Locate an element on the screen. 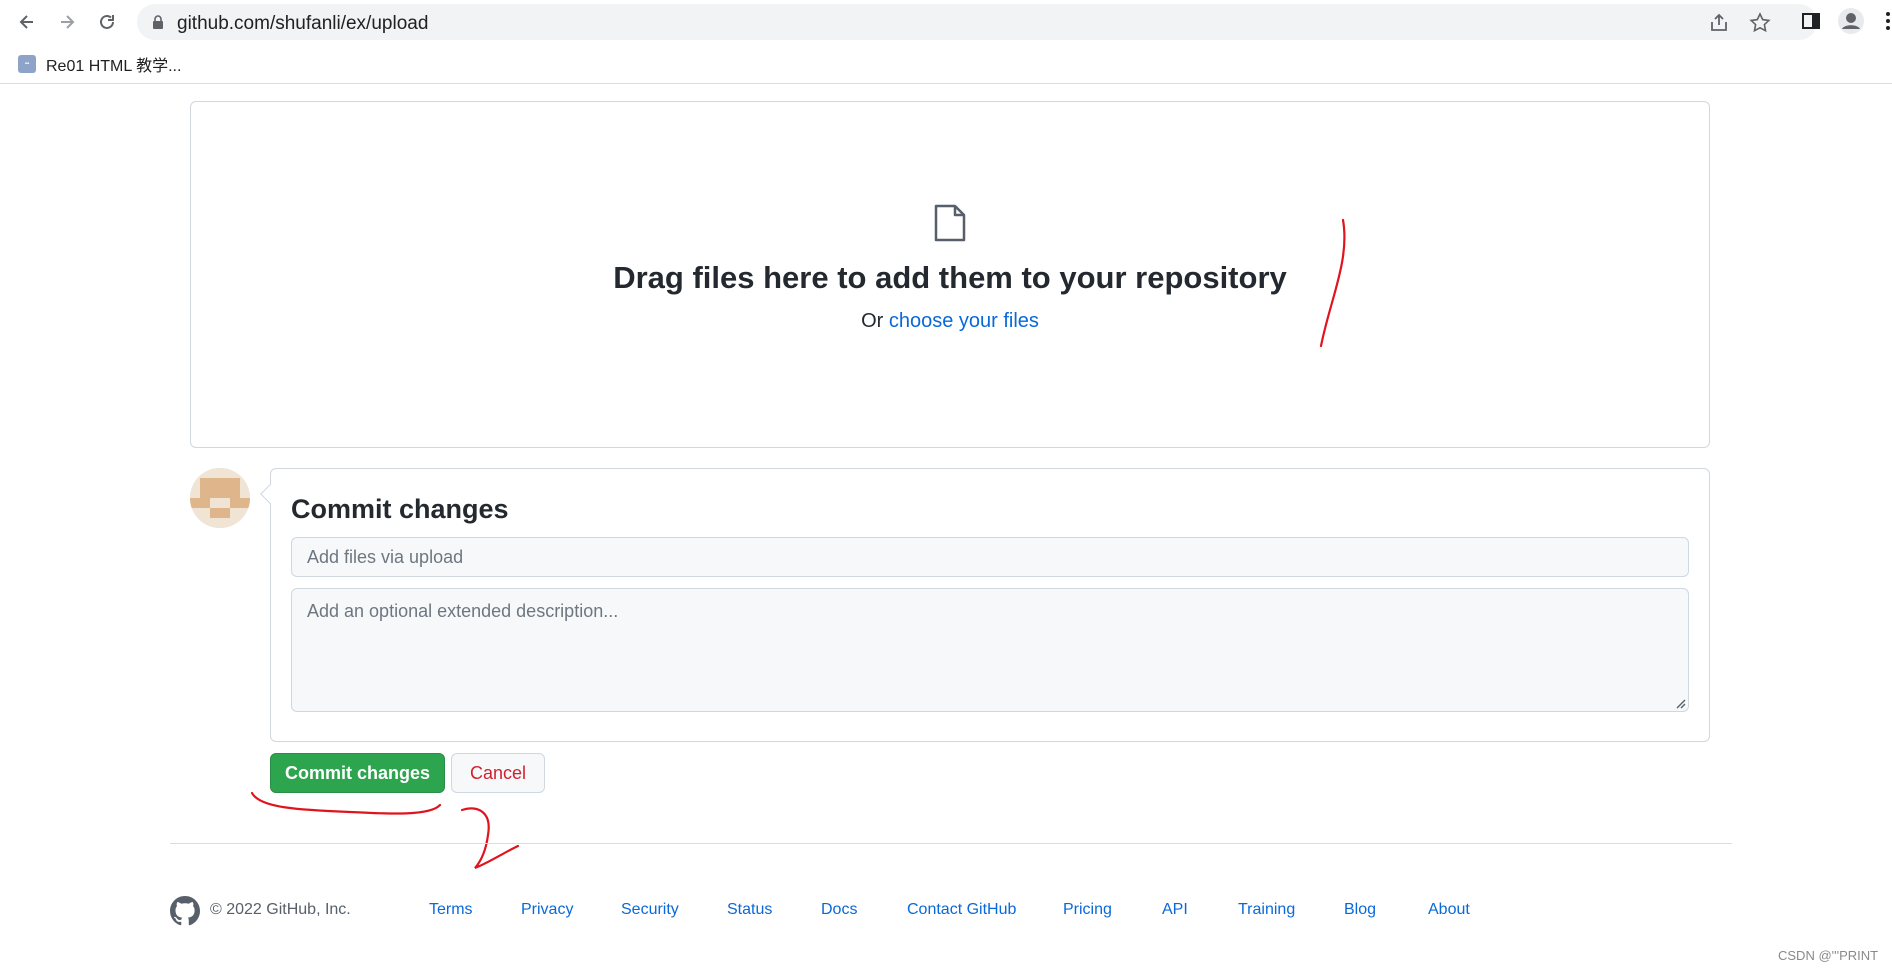 The image size is (1892, 971). footer-divider is located at coordinates (951, 843).